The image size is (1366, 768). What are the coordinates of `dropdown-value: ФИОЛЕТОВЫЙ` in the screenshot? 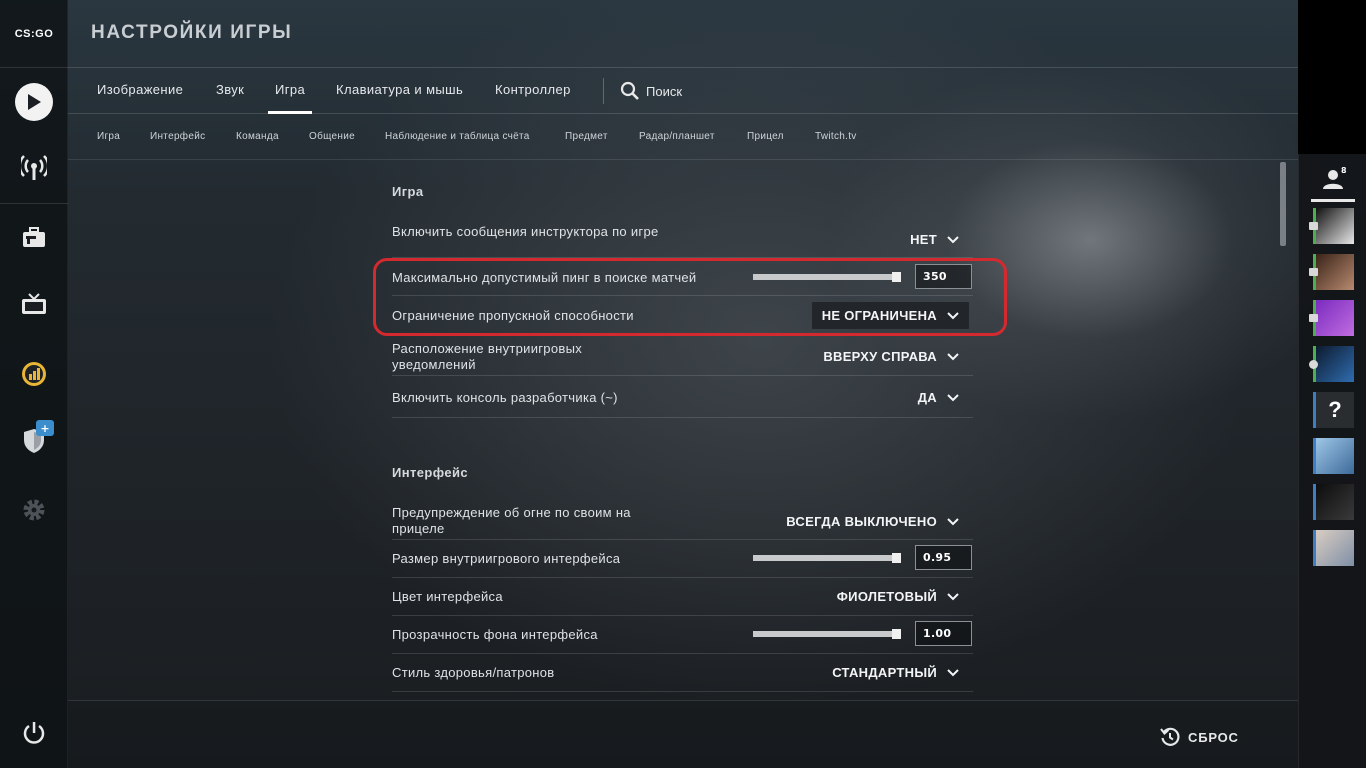 It's located at (886, 596).